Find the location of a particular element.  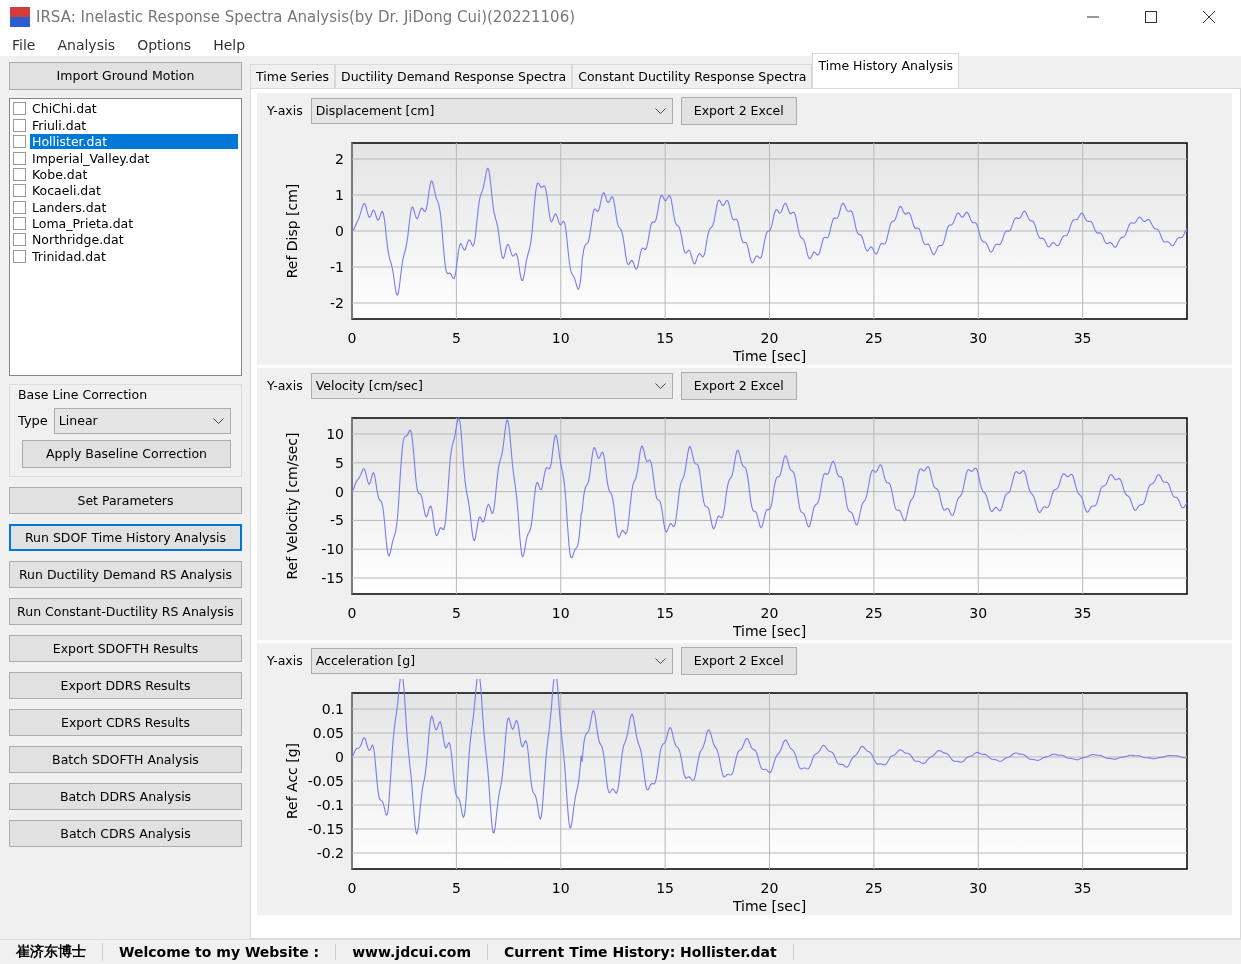

ground-motion-item: ChiChi.dat is located at coordinates (134, 109).